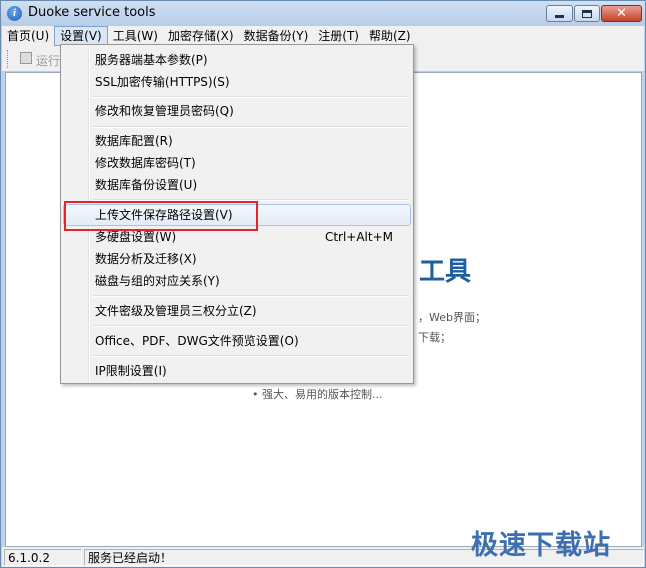 This screenshot has width=646, height=568. Describe the element at coordinates (276, 36) in the screenshot. I see `menu-data-backup: 数据备份(Y)` at that location.